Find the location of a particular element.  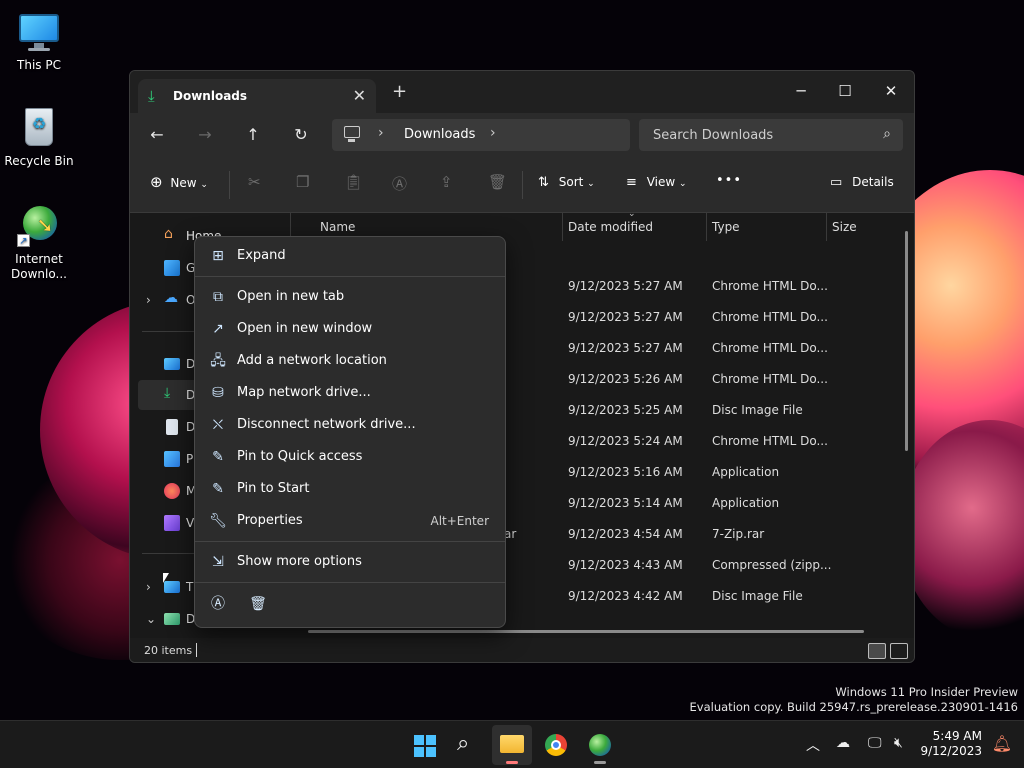

clock-time: 5:49 AM is located at coordinates (957, 736).